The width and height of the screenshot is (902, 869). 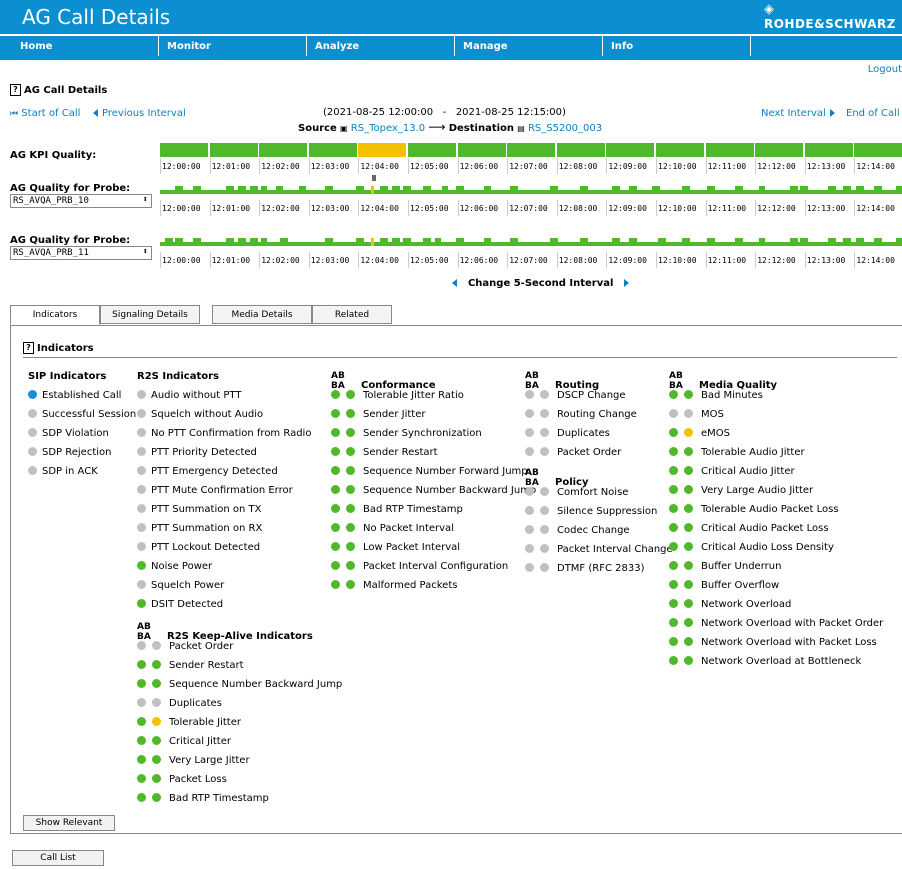 What do you see at coordinates (81, 201) in the screenshot?
I see `probe1-select: RS_AVQA_PRB_10 ⬍` at bounding box center [81, 201].